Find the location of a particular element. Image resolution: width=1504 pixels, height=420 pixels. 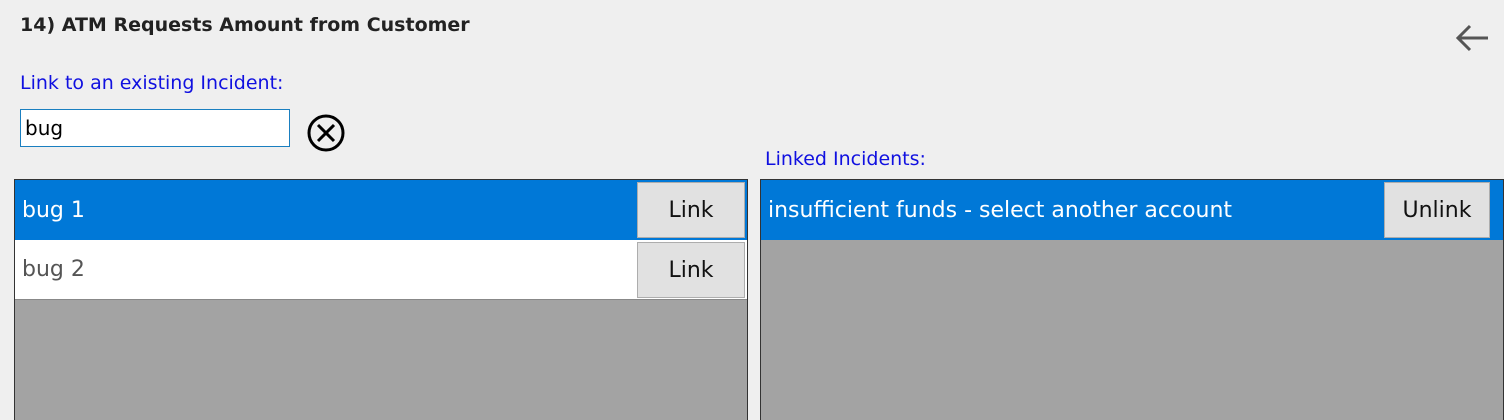

circle-x-icon is located at coordinates (326, 133).